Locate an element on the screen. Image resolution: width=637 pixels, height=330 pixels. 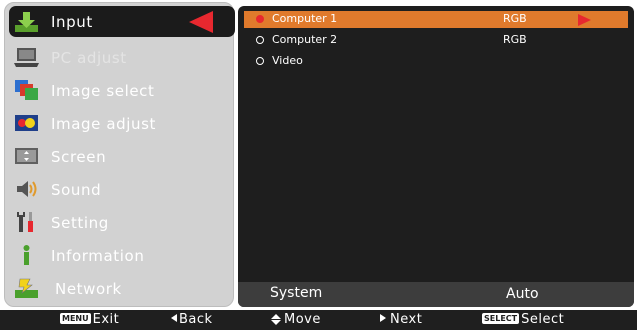
menu-item-label: Image select is located at coordinates (103, 90).